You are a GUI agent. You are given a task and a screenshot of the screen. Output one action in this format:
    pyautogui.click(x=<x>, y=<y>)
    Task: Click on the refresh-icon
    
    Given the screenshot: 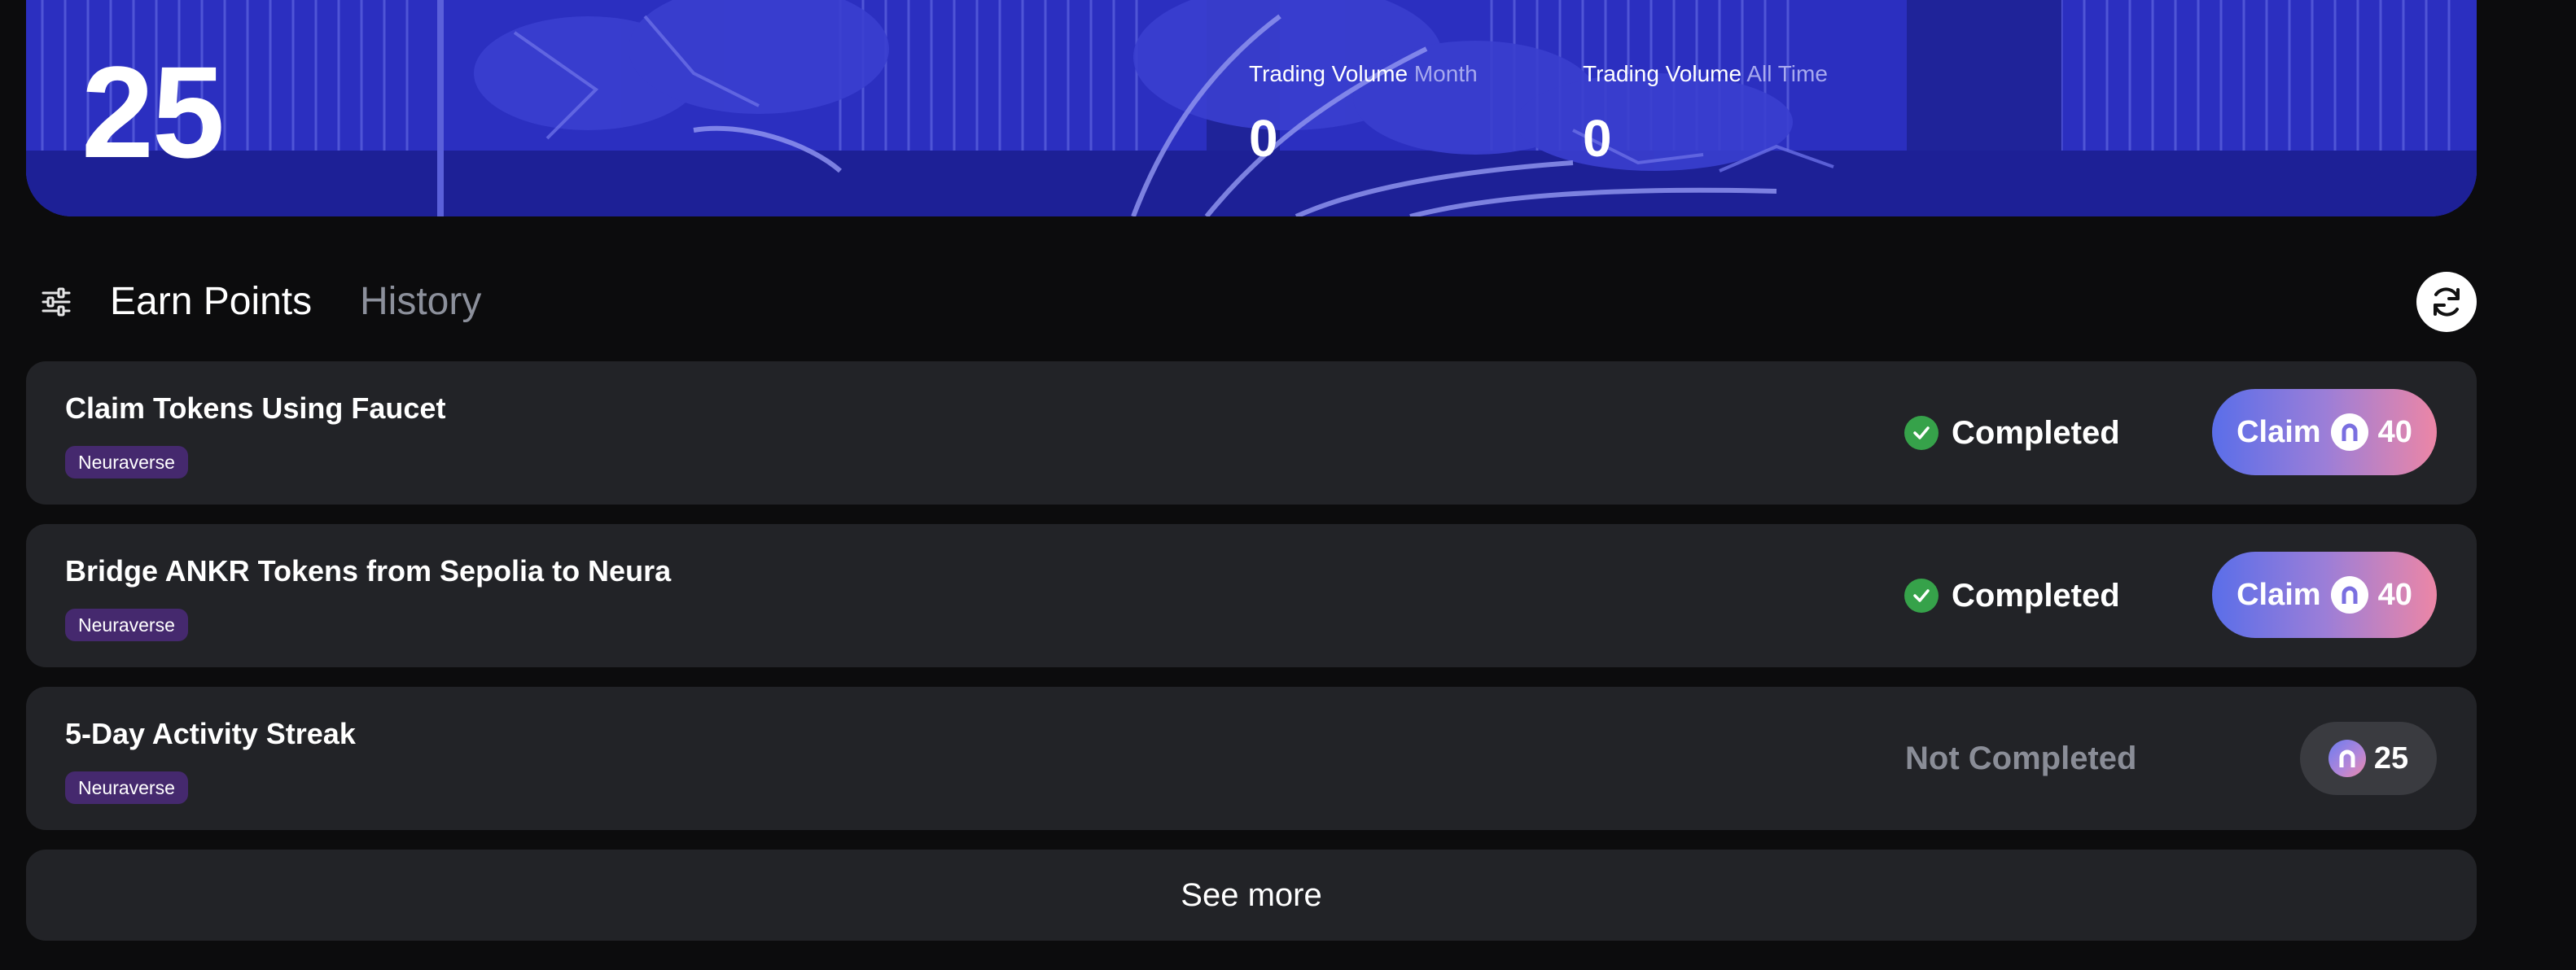 What is the action you would take?
    pyautogui.click(x=2447, y=302)
    